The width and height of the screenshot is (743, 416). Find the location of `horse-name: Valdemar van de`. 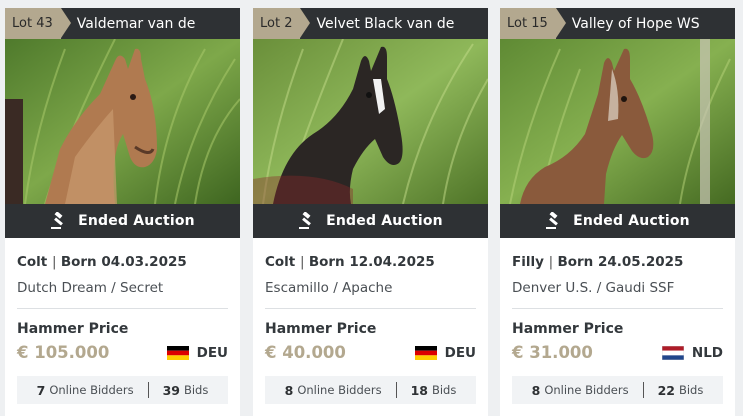

horse-name: Valdemar van de is located at coordinates (128, 24).